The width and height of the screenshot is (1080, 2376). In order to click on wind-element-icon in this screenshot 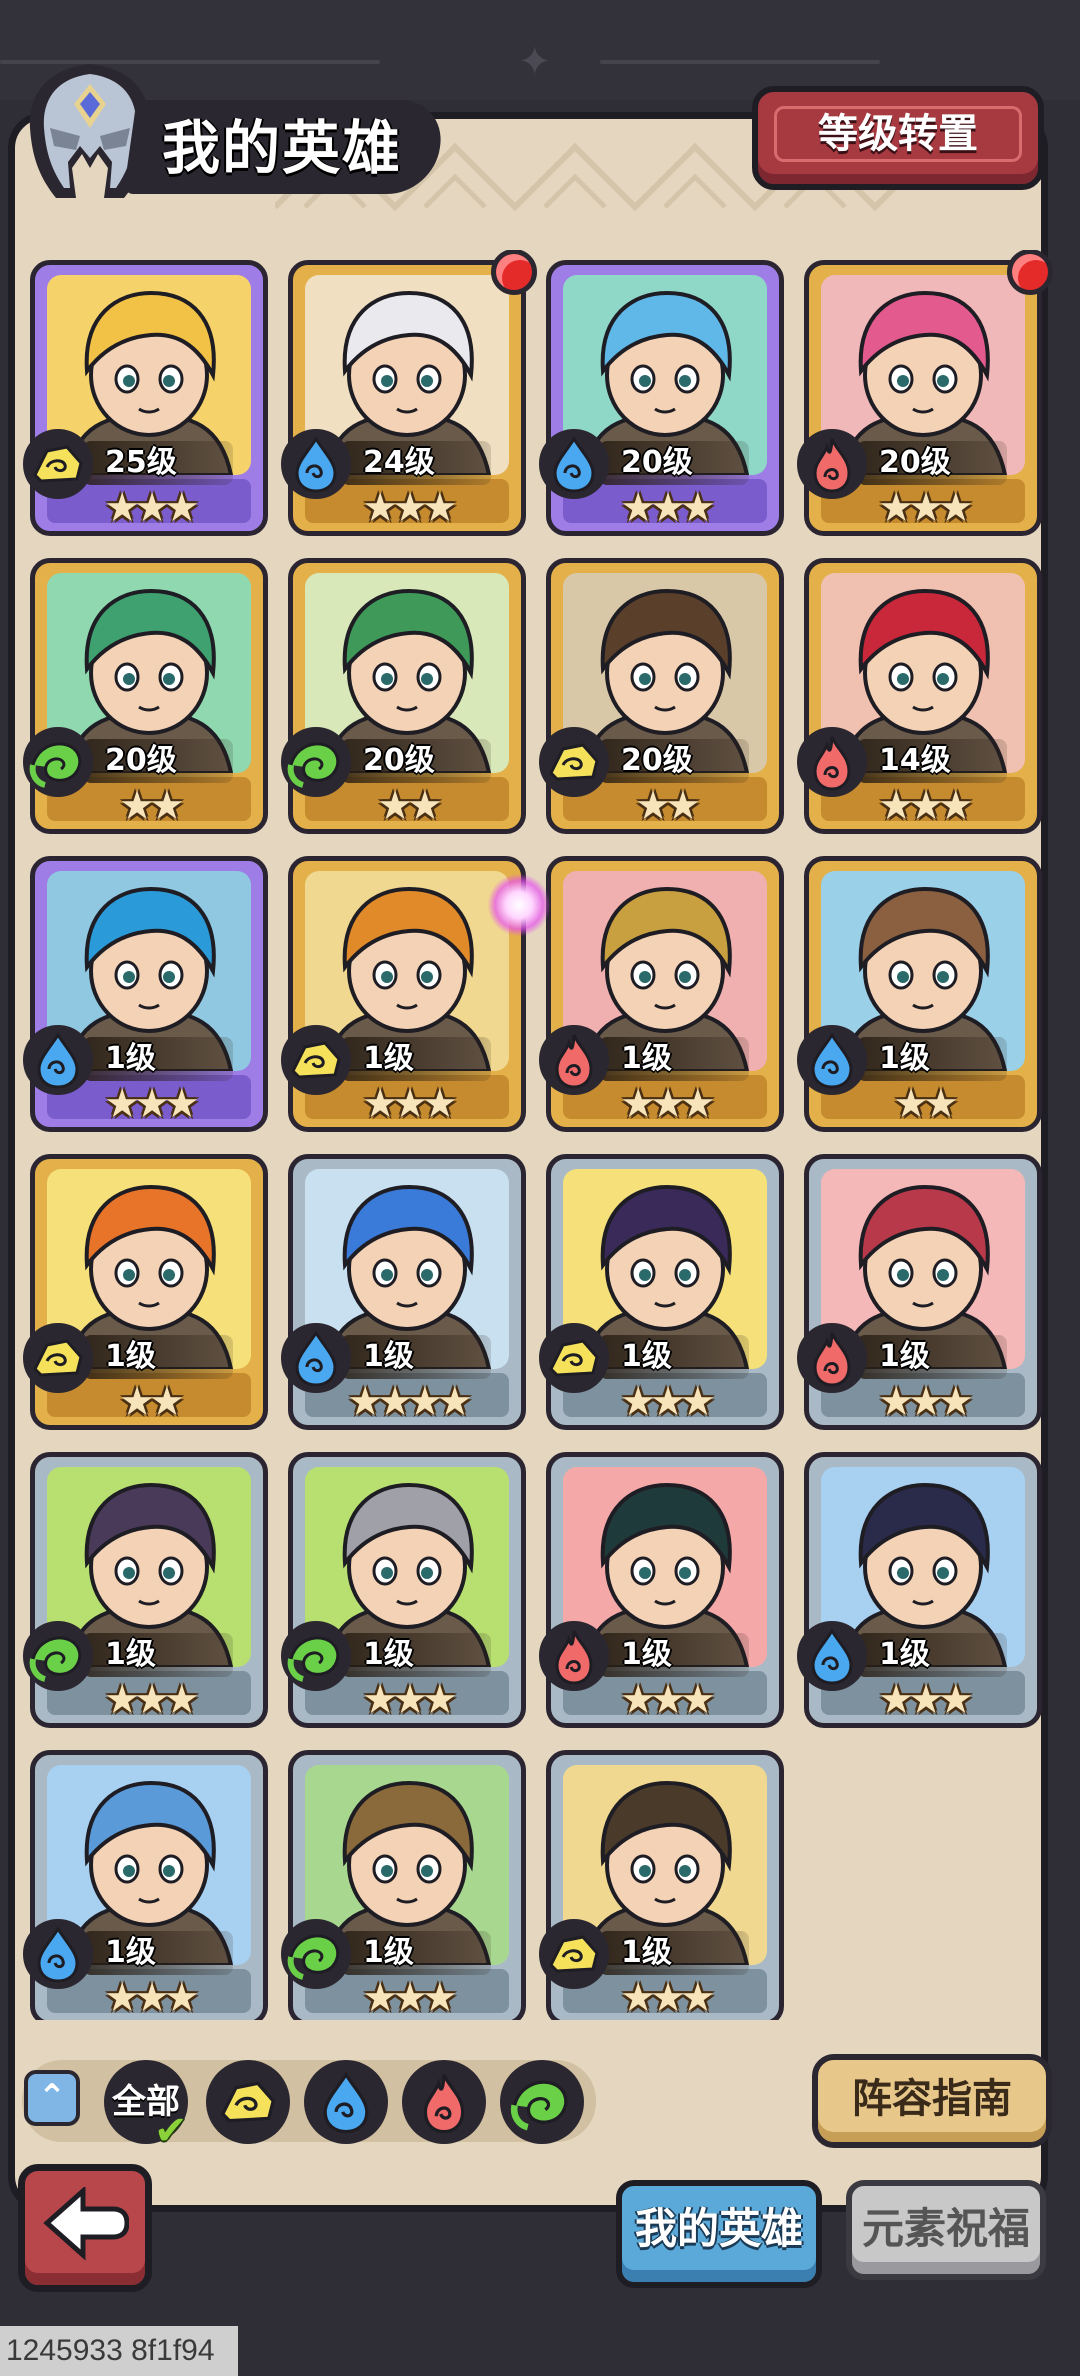, I will do `click(541, 2102)`.